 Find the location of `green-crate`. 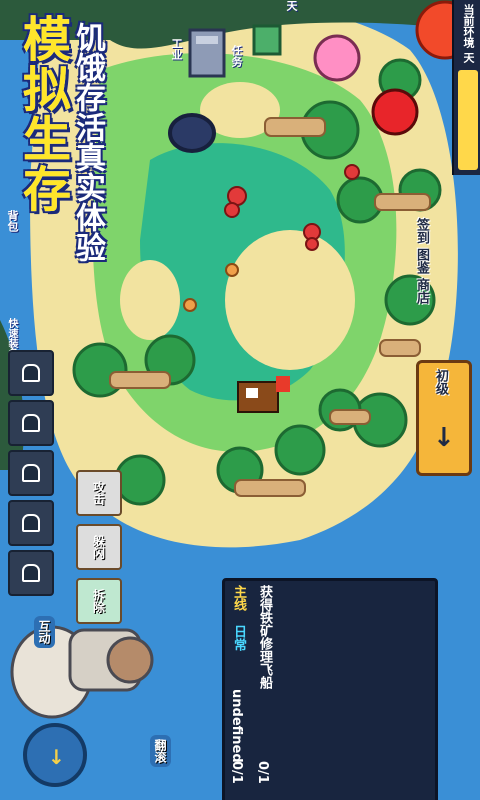

green-crate is located at coordinates (267, 40).